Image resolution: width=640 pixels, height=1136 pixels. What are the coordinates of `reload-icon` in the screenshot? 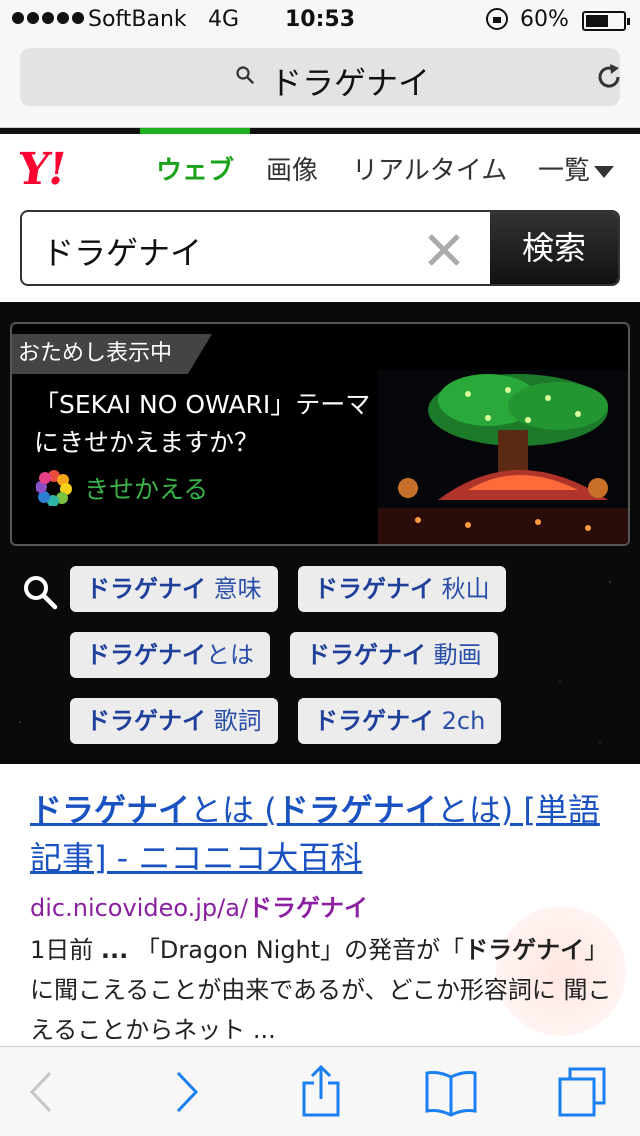 It's located at (609, 77).